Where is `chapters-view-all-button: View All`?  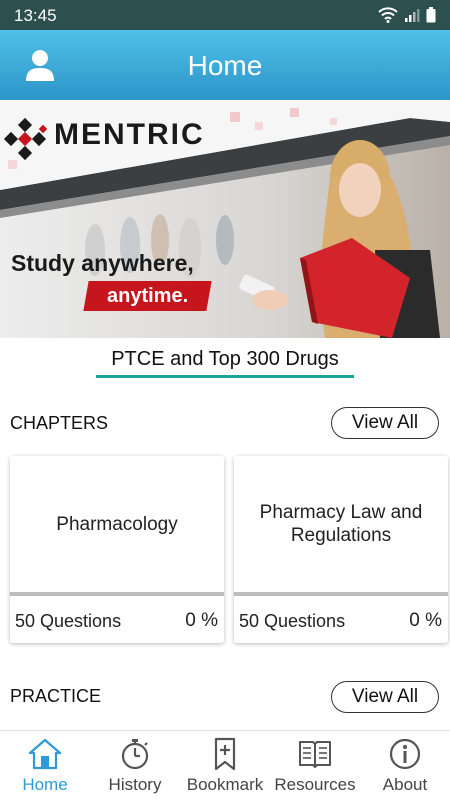
chapters-view-all-button: View All is located at coordinates (385, 423).